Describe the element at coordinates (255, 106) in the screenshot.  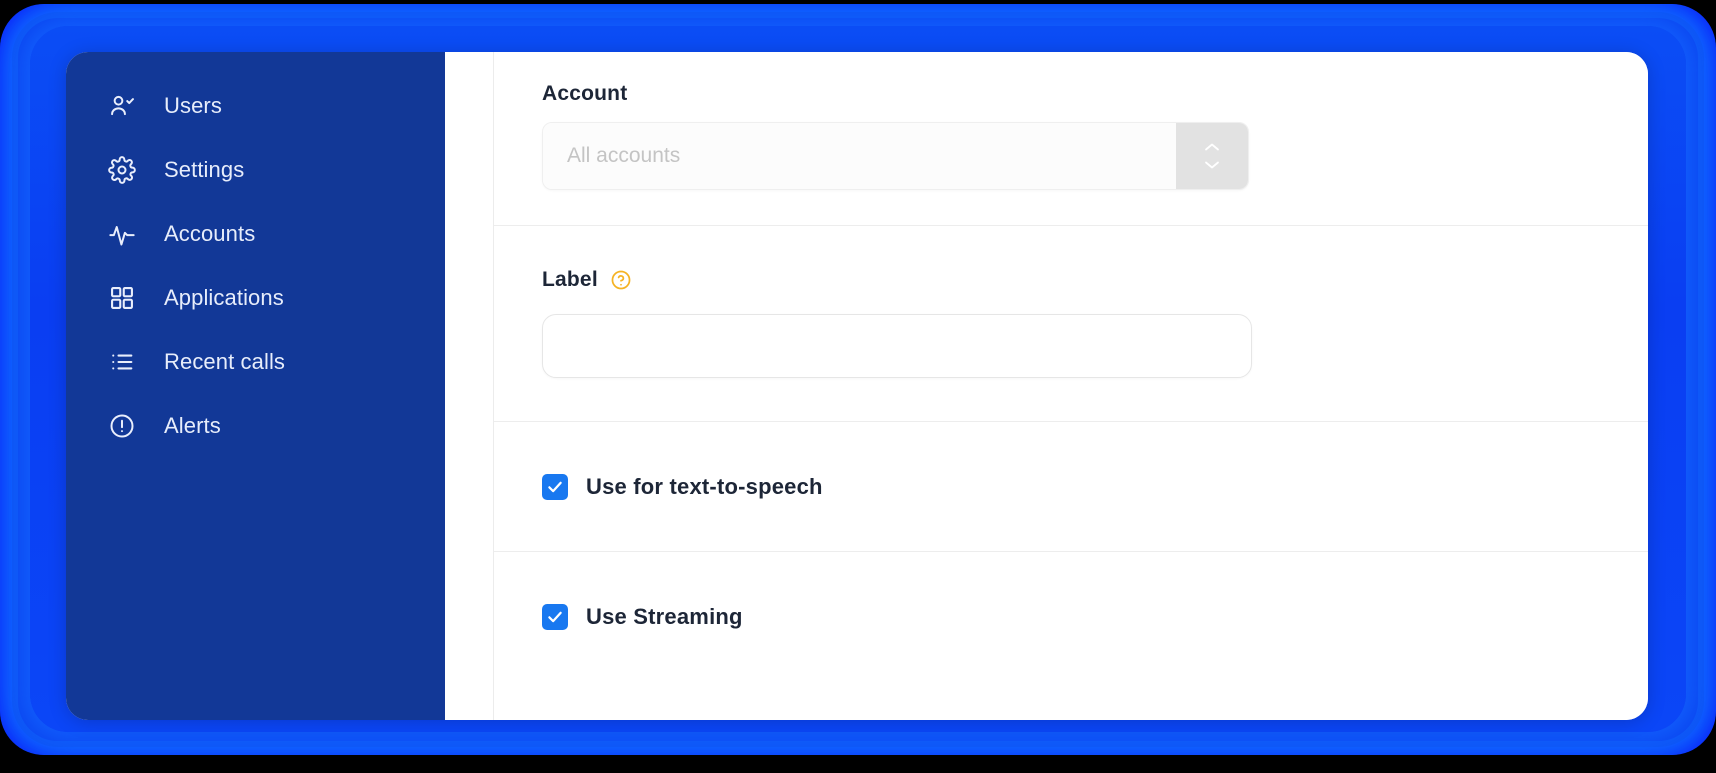
I see `sidebar-item-users: Users` at that location.